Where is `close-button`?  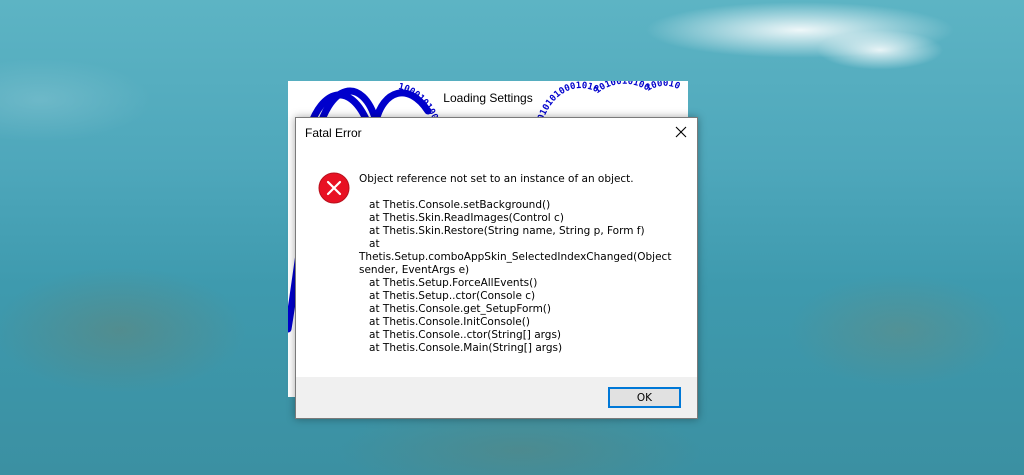
close-button is located at coordinates (681, 132).